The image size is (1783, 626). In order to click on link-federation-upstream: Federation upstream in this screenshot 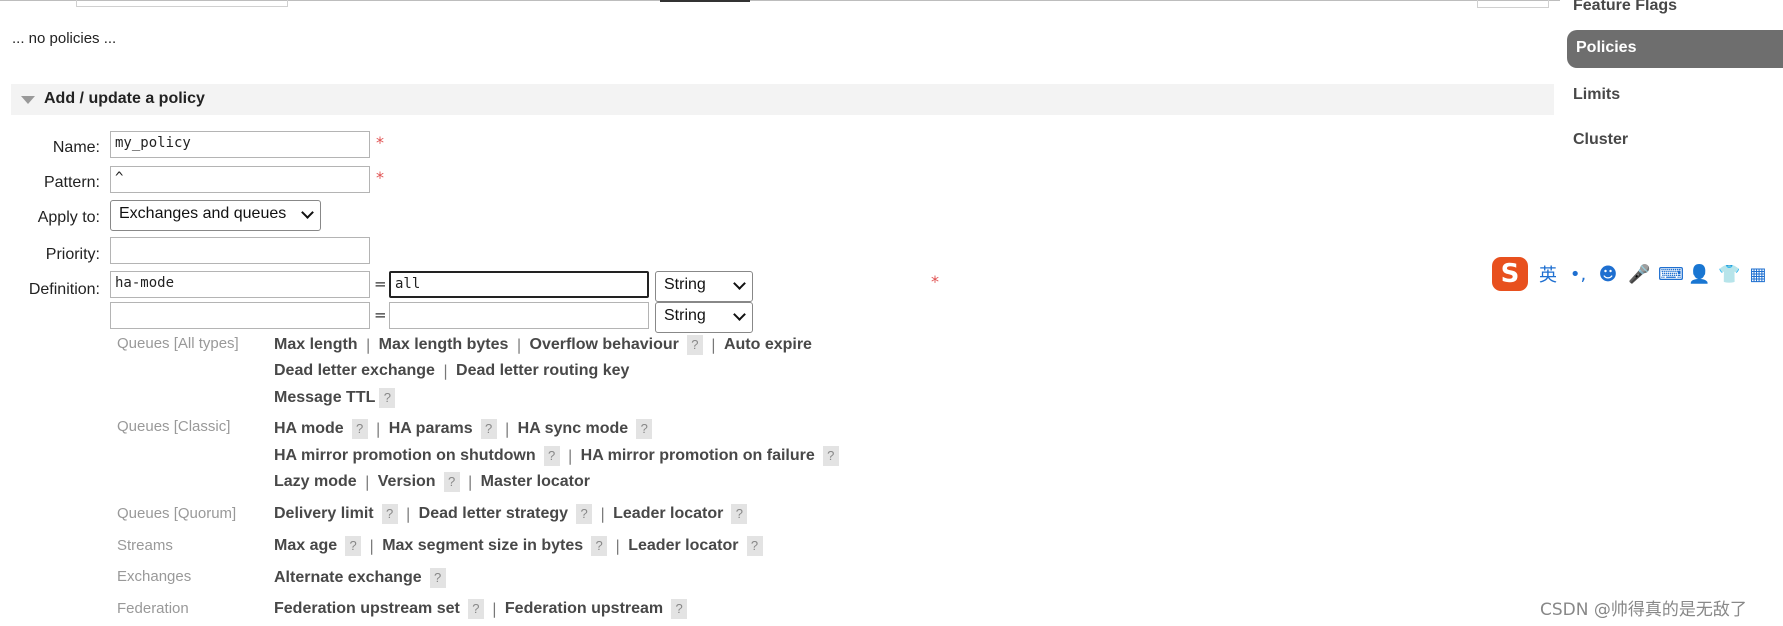, I will do `click(584, 609)`.